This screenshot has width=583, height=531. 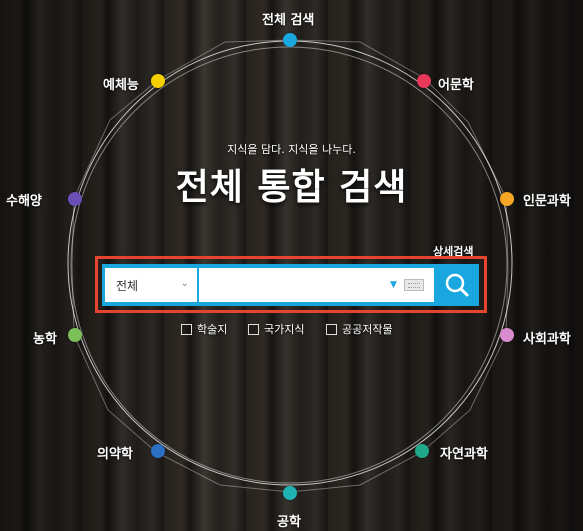 I want to click on category-social-science: 사회과학, so click(x=547, y=337).